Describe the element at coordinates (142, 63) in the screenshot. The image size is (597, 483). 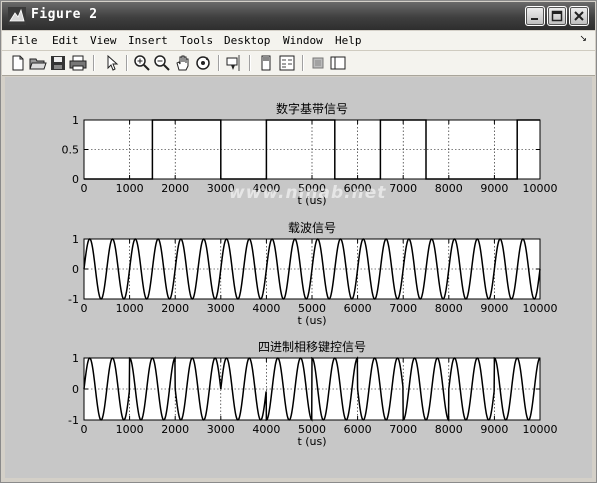
I see `zoom-in-icon` at that location.